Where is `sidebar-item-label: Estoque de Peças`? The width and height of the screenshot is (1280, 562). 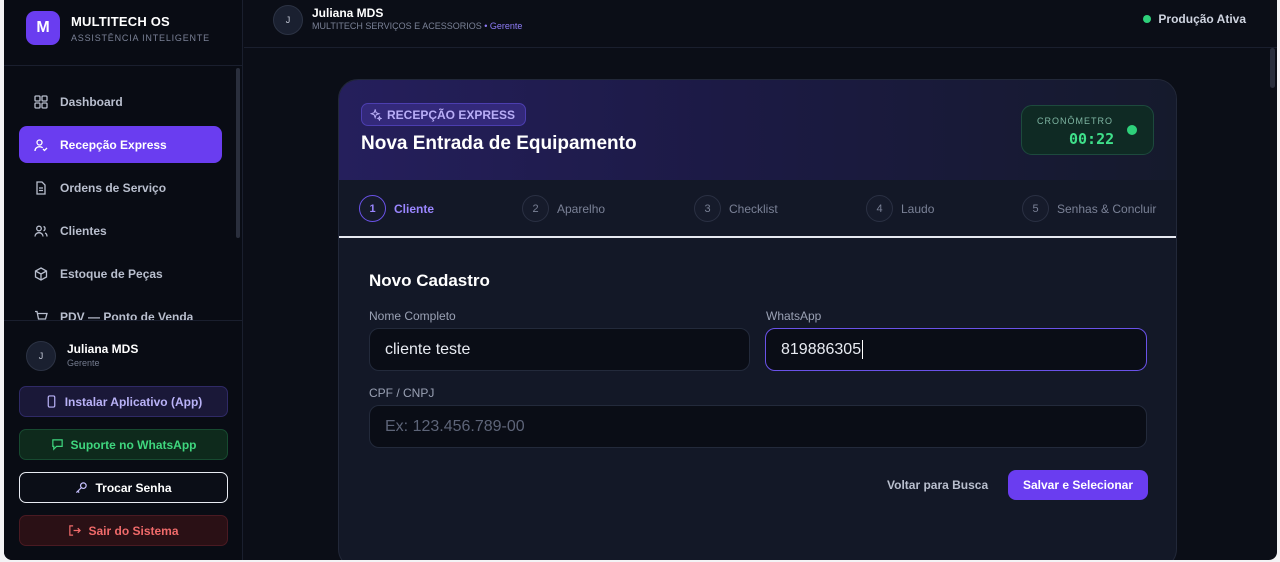 sidebar-item-label: Estoque de Peças is located at coordinates (111, 273).